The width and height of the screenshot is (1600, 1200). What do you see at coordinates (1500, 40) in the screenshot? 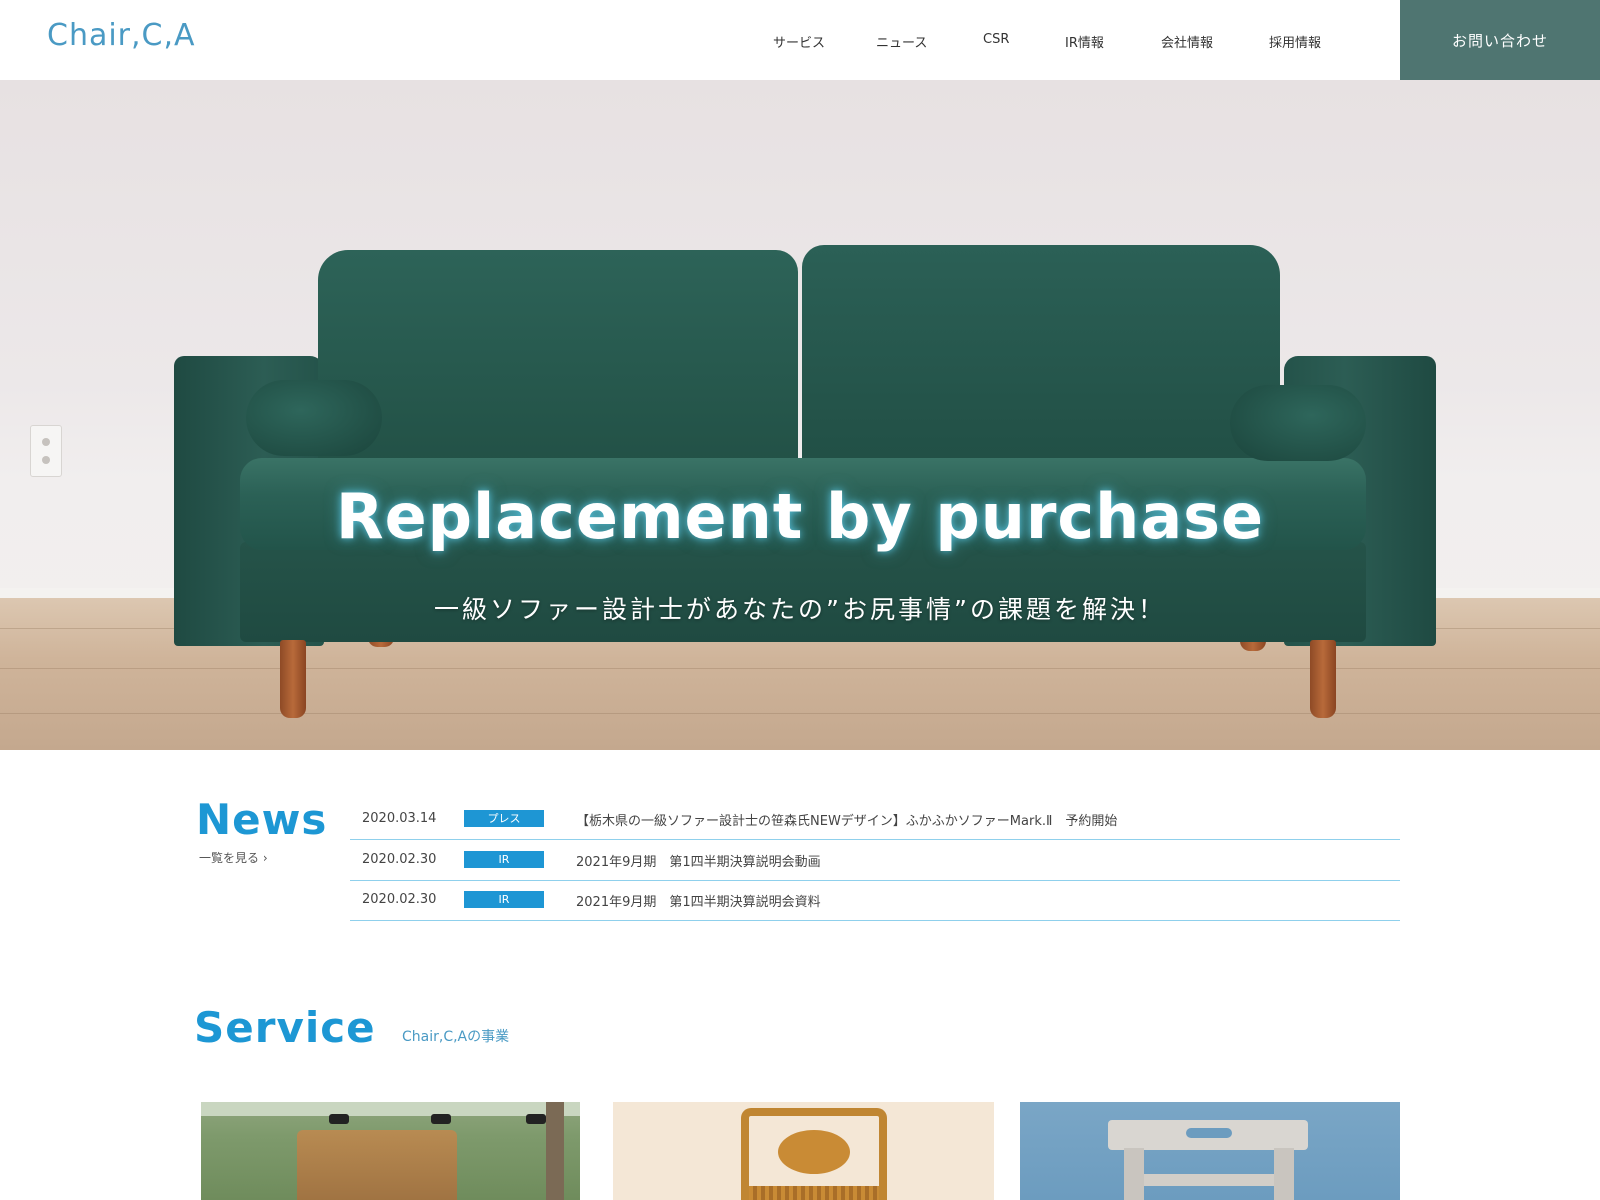
I see `contact-button: お問い合わせ` at bounding box center [1500, 40].